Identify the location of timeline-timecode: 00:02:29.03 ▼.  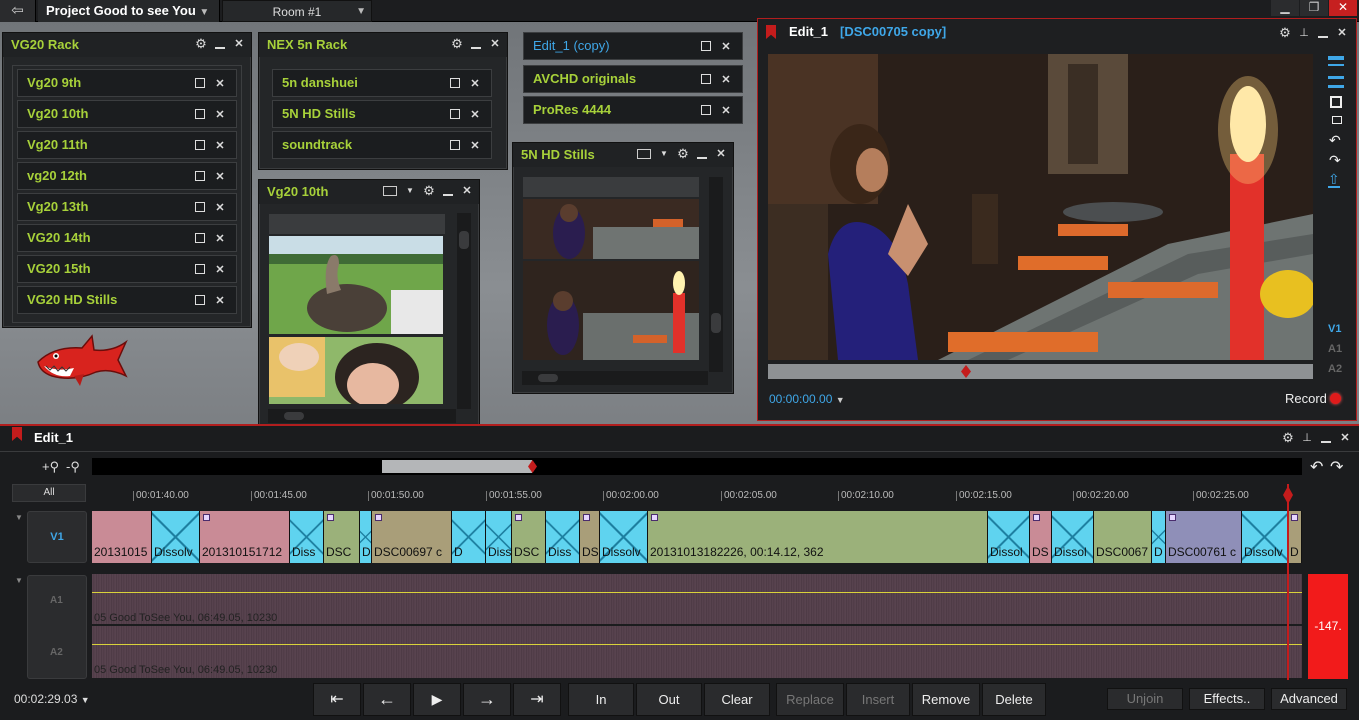
(52, 699).